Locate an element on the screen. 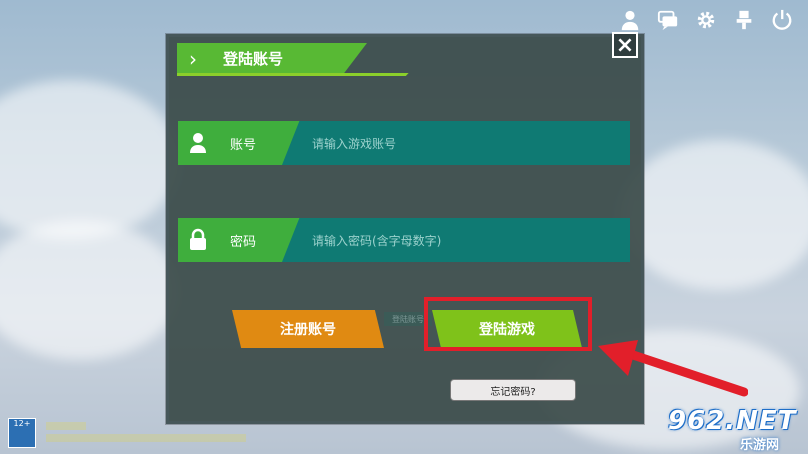 The image size is (808, 454). account-input: 请输入游戏账号 is located at coordinates (456, 143).